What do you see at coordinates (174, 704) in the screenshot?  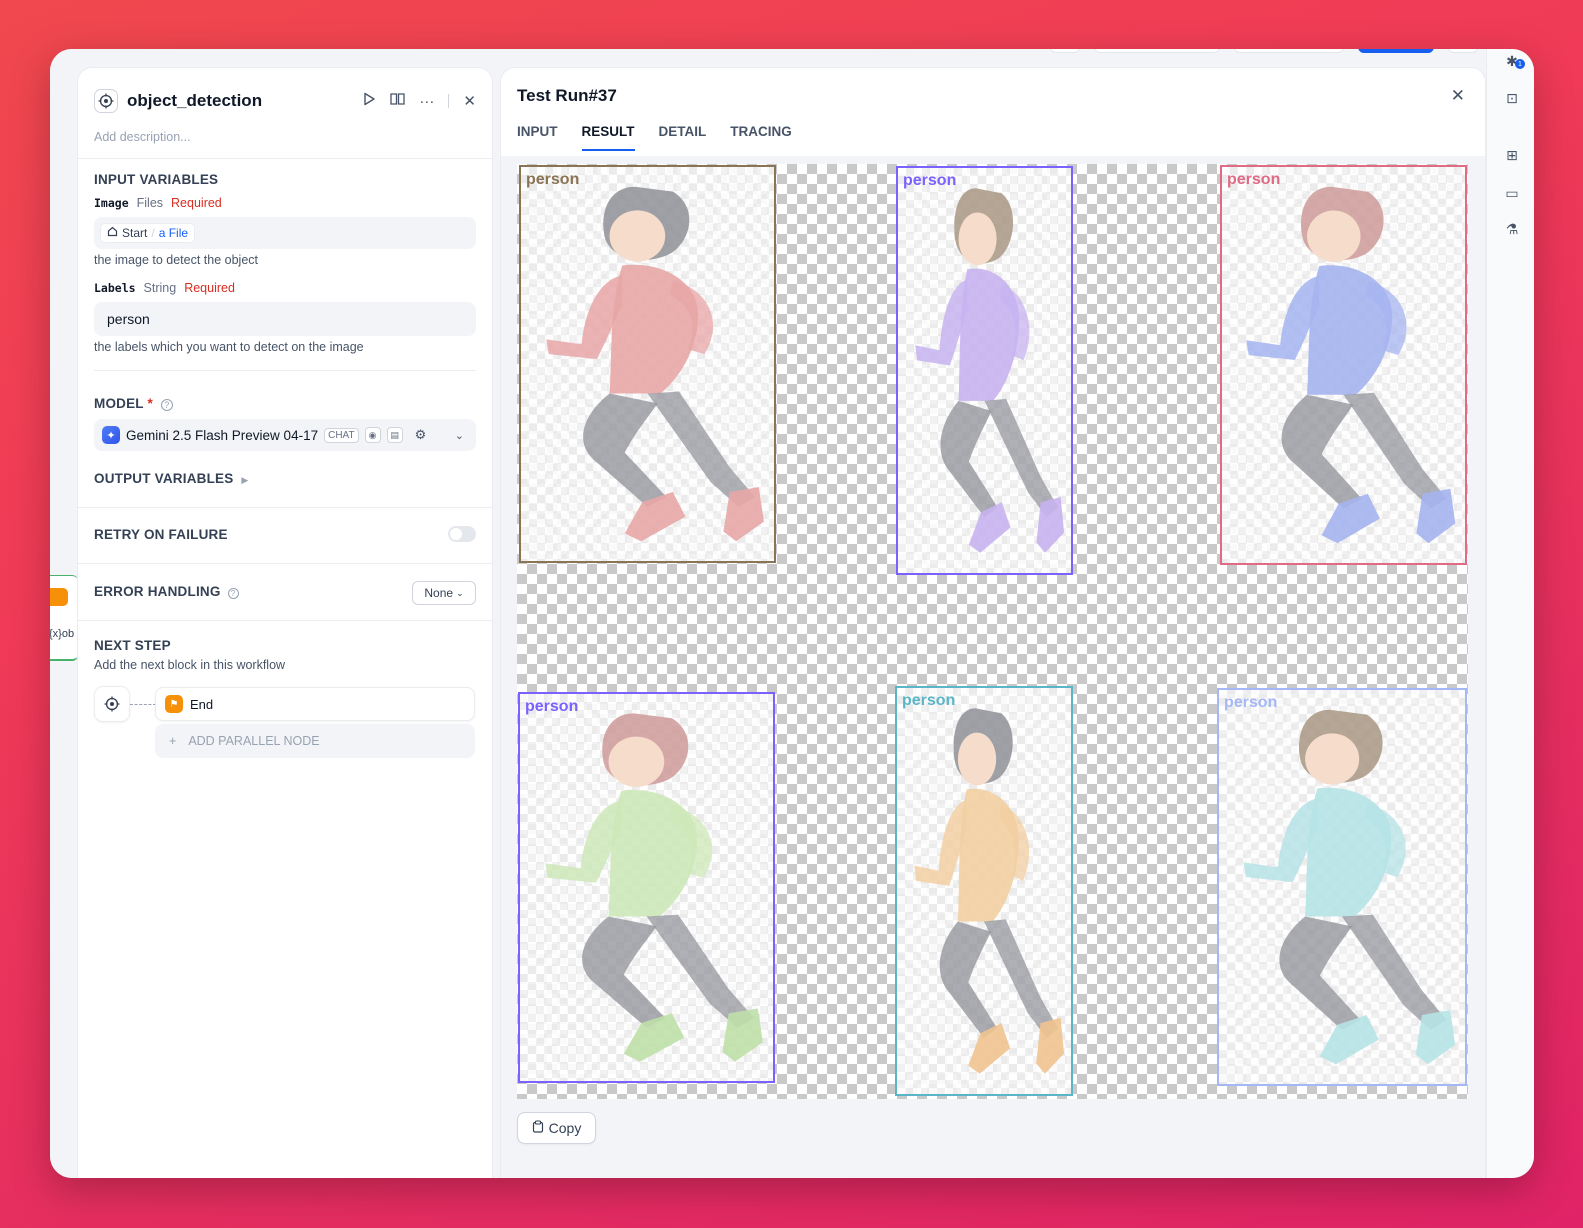 I see `end-icon: ⚑` at bounding box center [174, 704].